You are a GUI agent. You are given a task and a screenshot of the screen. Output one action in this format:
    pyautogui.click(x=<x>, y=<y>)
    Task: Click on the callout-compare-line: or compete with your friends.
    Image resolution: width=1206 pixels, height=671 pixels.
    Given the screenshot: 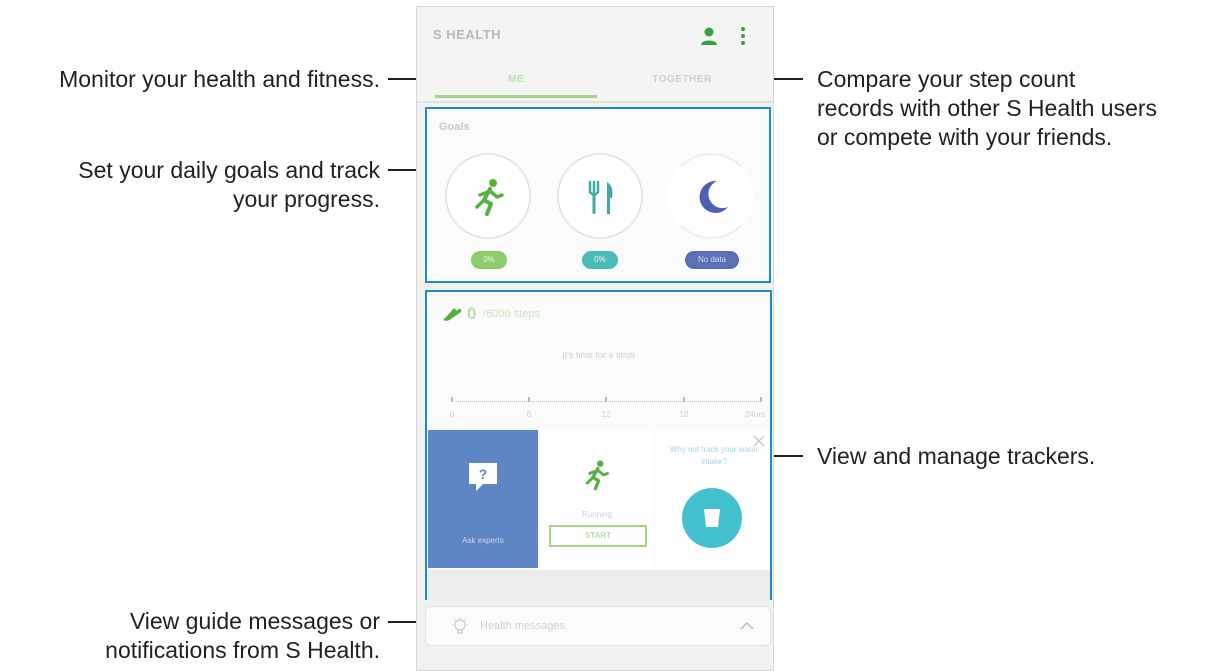 What is the action you would take?
    pyautogui.click(x=965, y=137)
    